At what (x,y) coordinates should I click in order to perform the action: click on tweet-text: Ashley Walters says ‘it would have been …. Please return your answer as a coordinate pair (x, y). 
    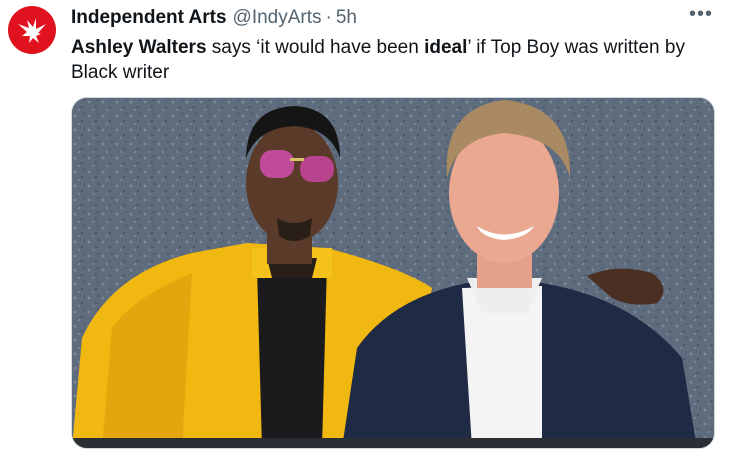
    Looking at the image, I should click on (391, 60).